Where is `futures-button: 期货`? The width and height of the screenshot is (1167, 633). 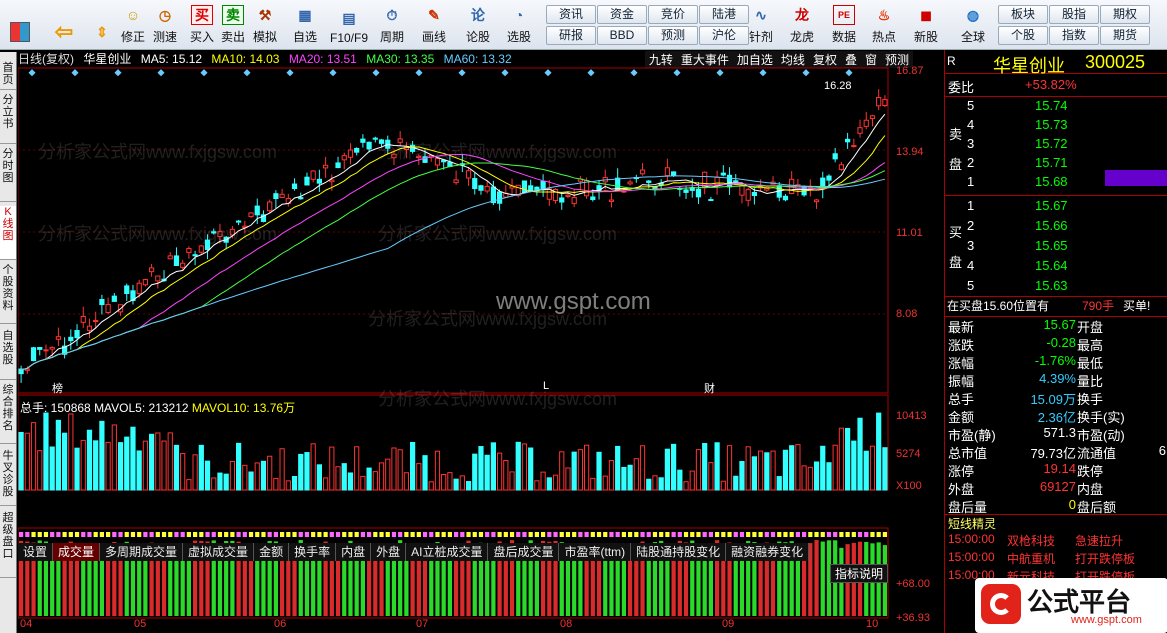 futures-button: 期货 is located at coordinates (1125, 35).